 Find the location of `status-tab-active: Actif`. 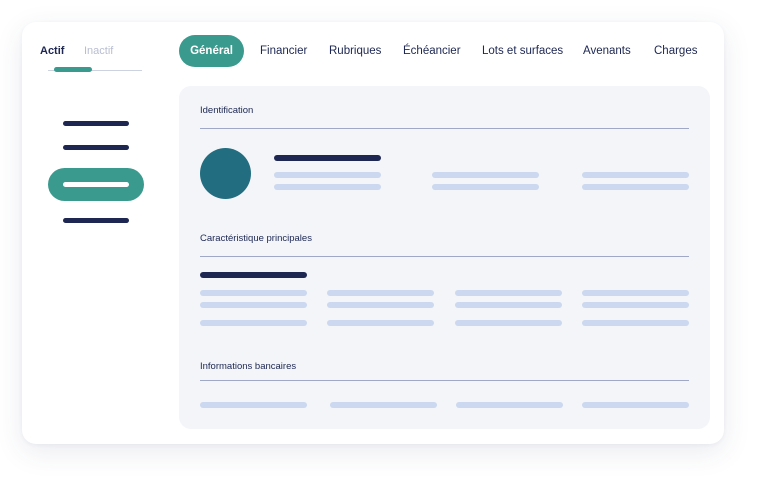

status-tab-active: Actif is located at coordinates (52, 51).